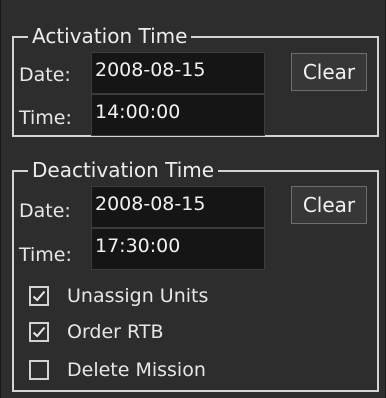  Describe the element at coordinates (115, 332) in the screenshot. I see `order-rtb-label: Order RTB` at that location.